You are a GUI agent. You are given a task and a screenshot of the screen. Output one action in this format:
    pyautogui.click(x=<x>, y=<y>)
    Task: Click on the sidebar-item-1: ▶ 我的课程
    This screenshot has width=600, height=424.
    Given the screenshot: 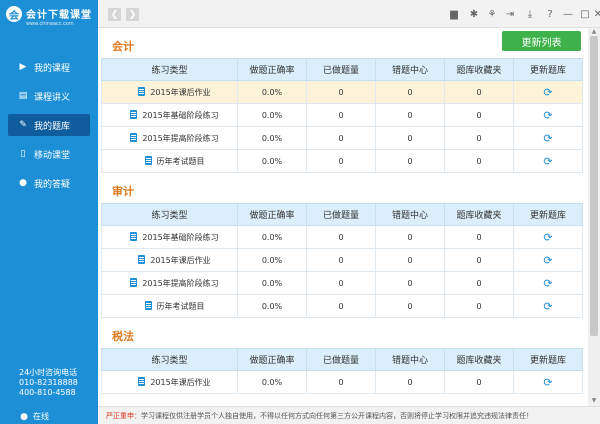 What is the action you would take?
    pyautogui.click(x=49, y=67)
    